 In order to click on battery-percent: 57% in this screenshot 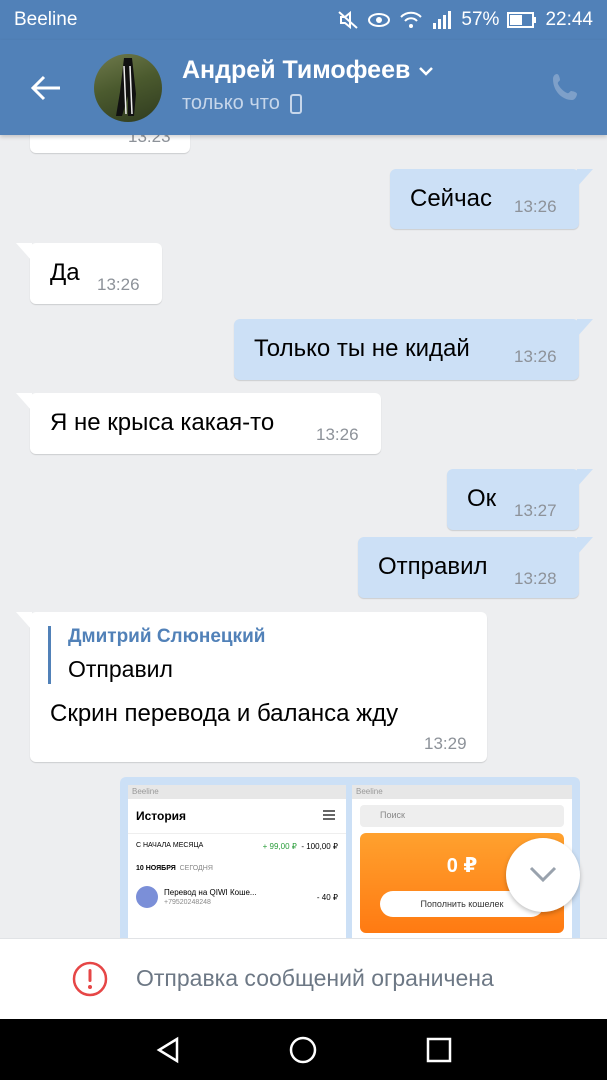, I will do `click(480, 19)`.